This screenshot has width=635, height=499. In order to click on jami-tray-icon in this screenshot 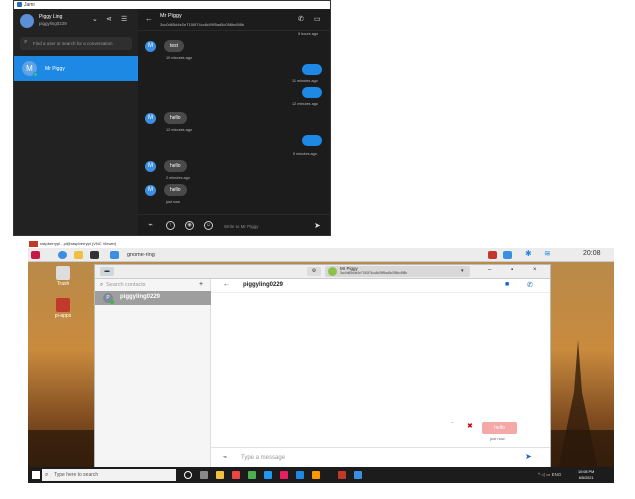, I will do `click(507, 255)`.